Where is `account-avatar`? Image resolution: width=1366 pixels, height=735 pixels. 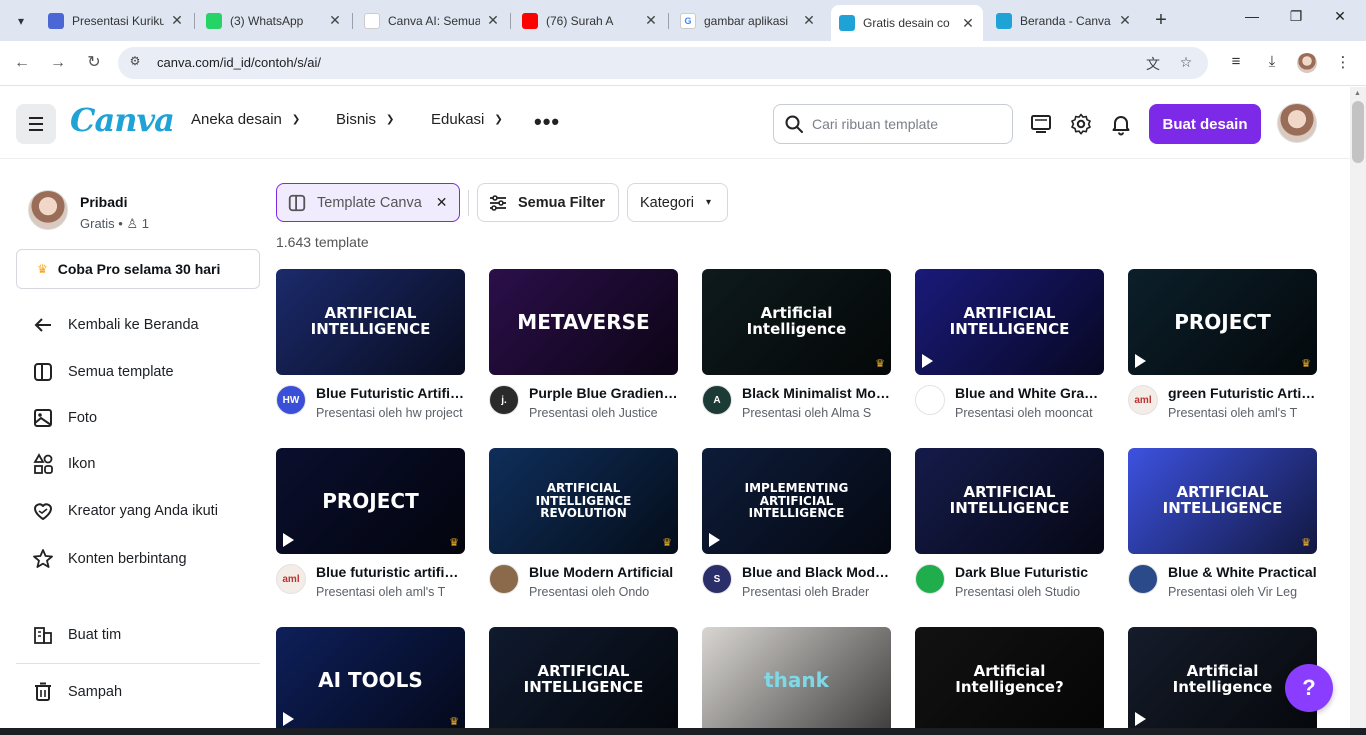
account-avatar is located at coordinates (1297, 123).